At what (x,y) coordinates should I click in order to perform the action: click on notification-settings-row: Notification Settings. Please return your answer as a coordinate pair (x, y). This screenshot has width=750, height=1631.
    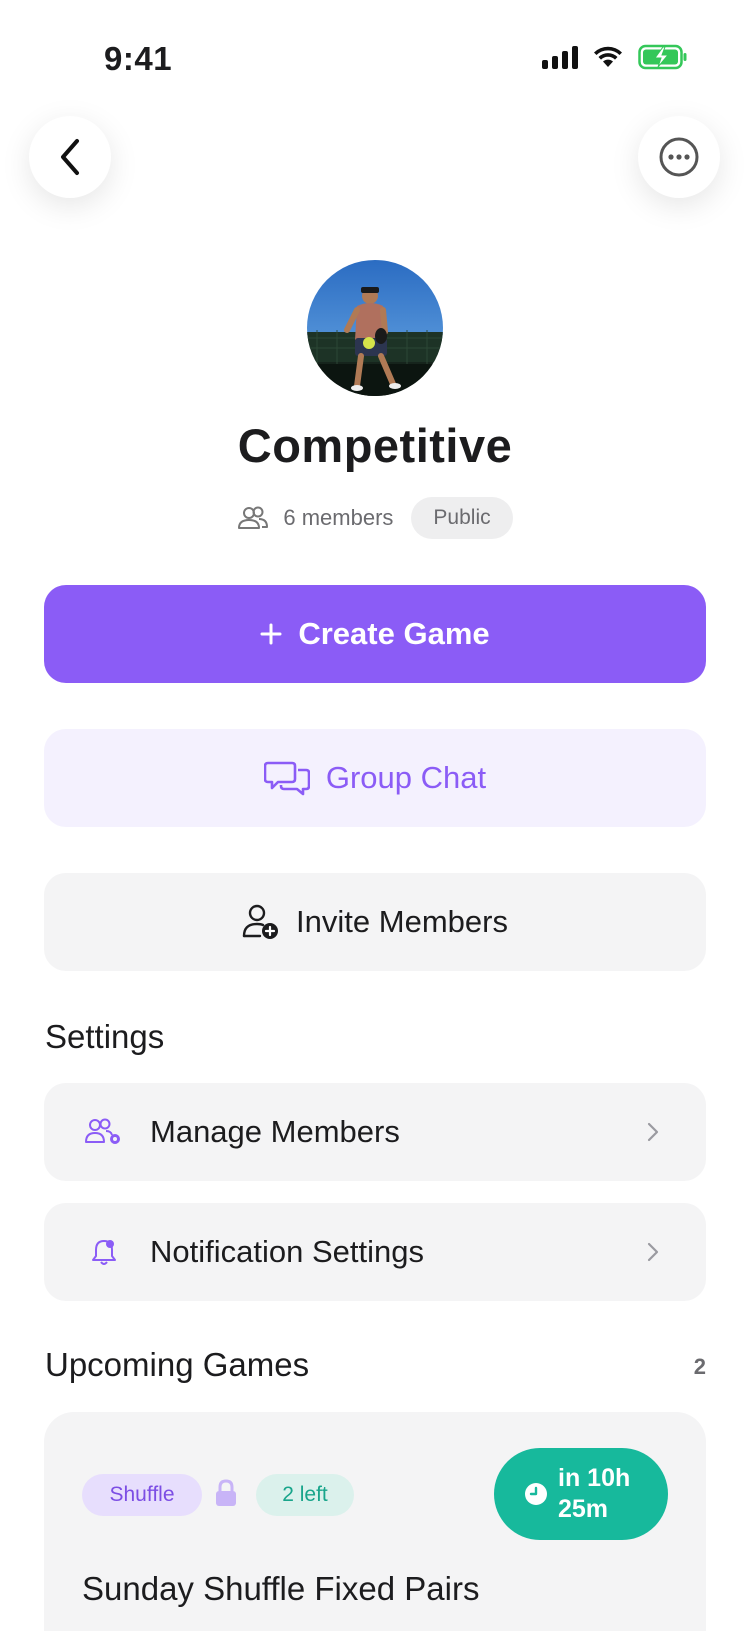
    Looking at the image, I should click on (375, 1252).